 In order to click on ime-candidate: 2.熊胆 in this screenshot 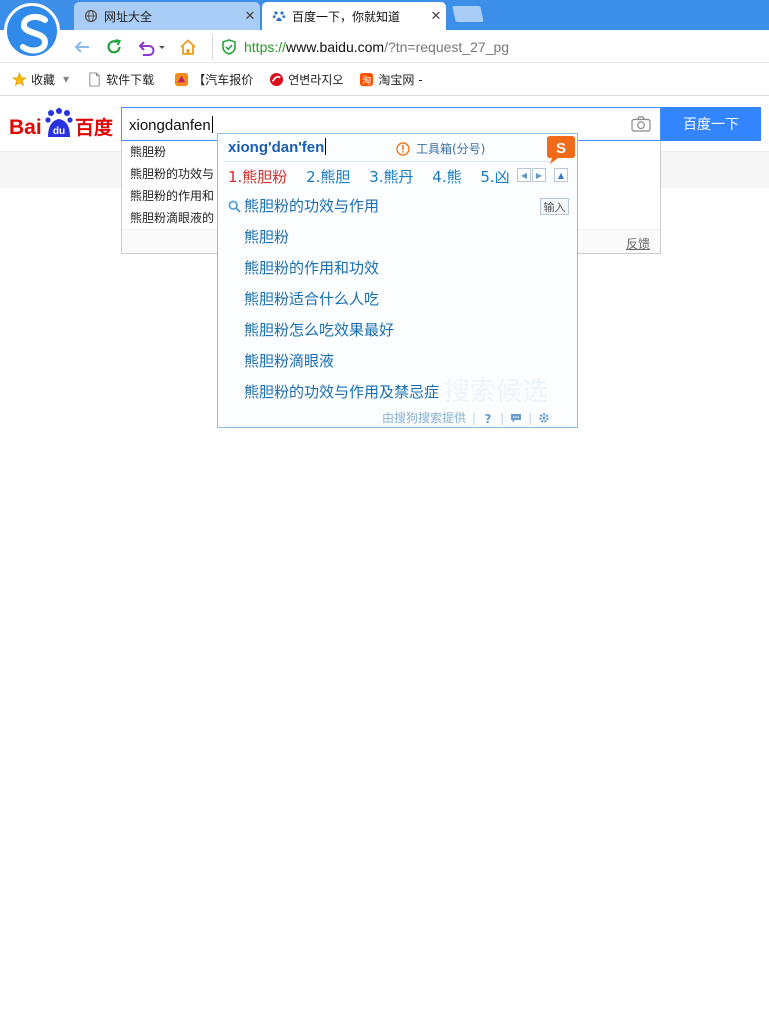, I will do `click(328, 177)`.